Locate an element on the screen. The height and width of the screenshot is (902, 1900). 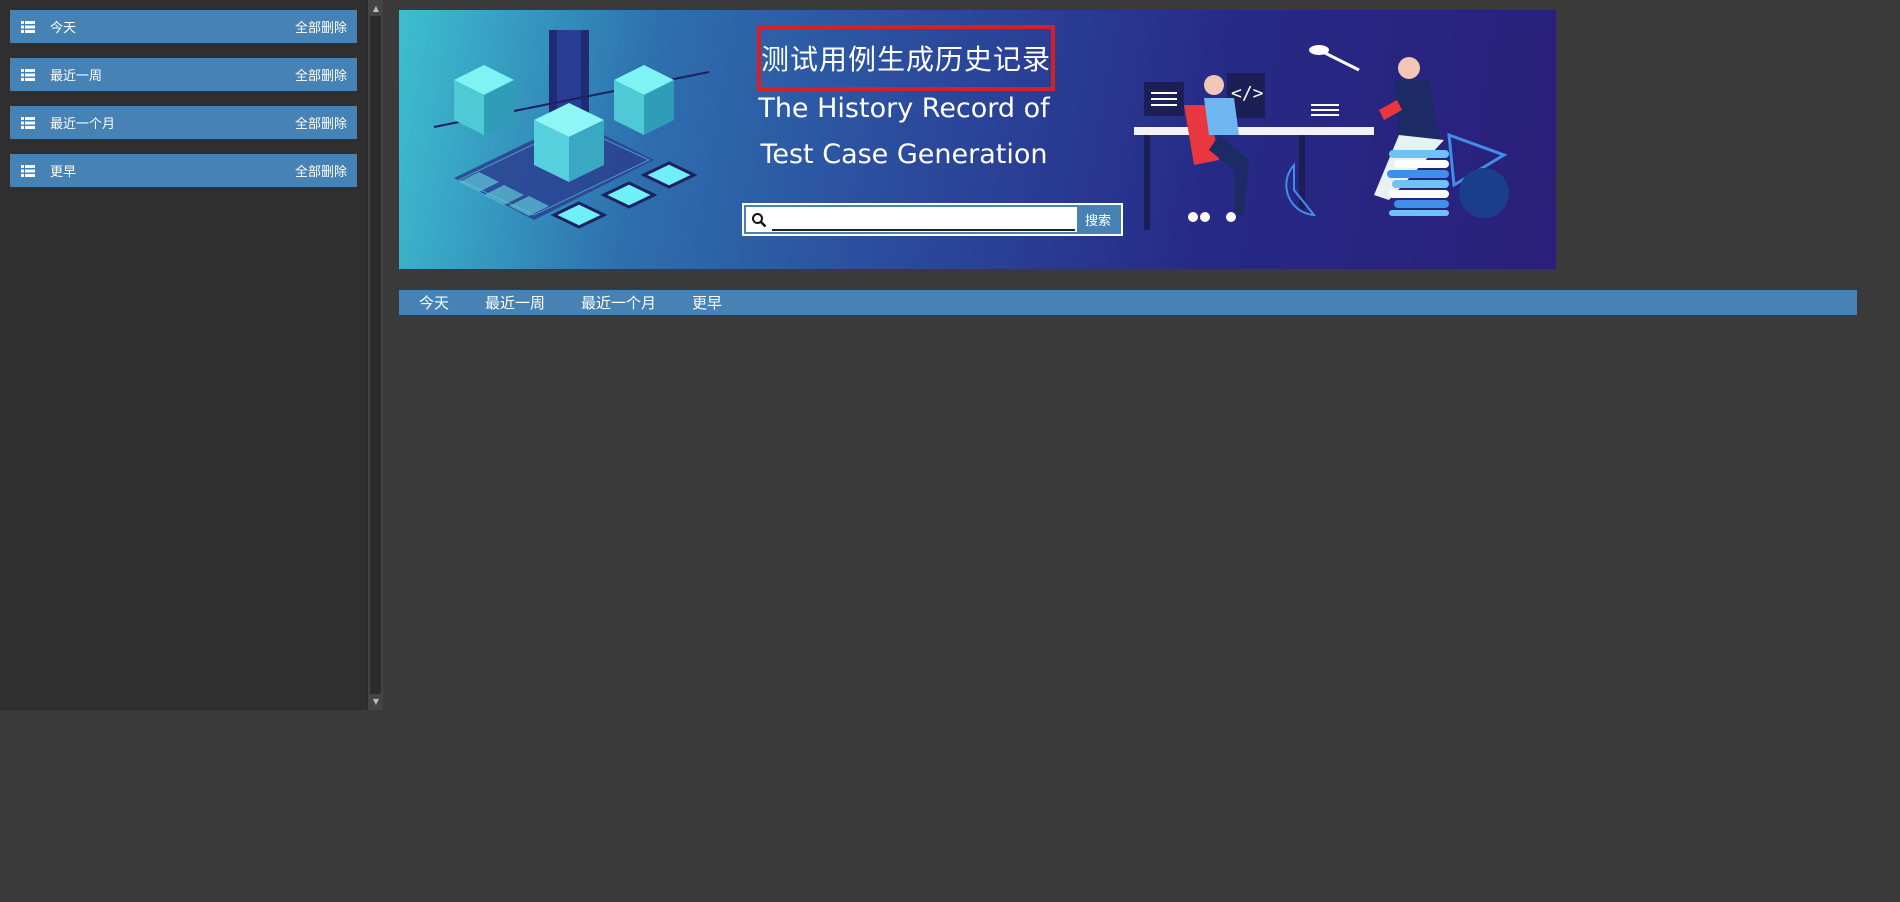
sidebar-group-week: 最近一周 全部删除 is located at coordinates (183, 74).